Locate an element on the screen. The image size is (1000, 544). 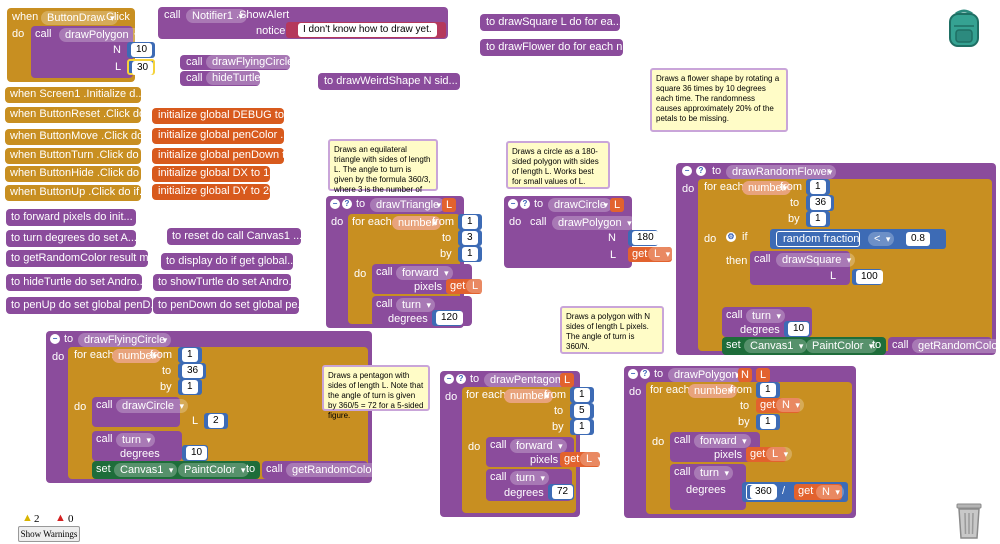
call-hideturtle: call hideTurtle is located at coordinates (227, 78).